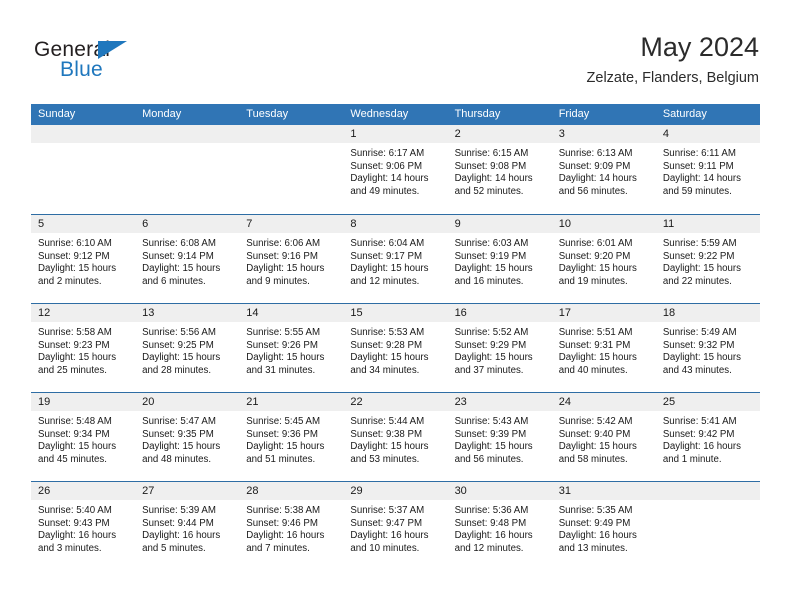 This screenshot has width=792, height=612. I want to click on day-number: 31, so click(603, 491).